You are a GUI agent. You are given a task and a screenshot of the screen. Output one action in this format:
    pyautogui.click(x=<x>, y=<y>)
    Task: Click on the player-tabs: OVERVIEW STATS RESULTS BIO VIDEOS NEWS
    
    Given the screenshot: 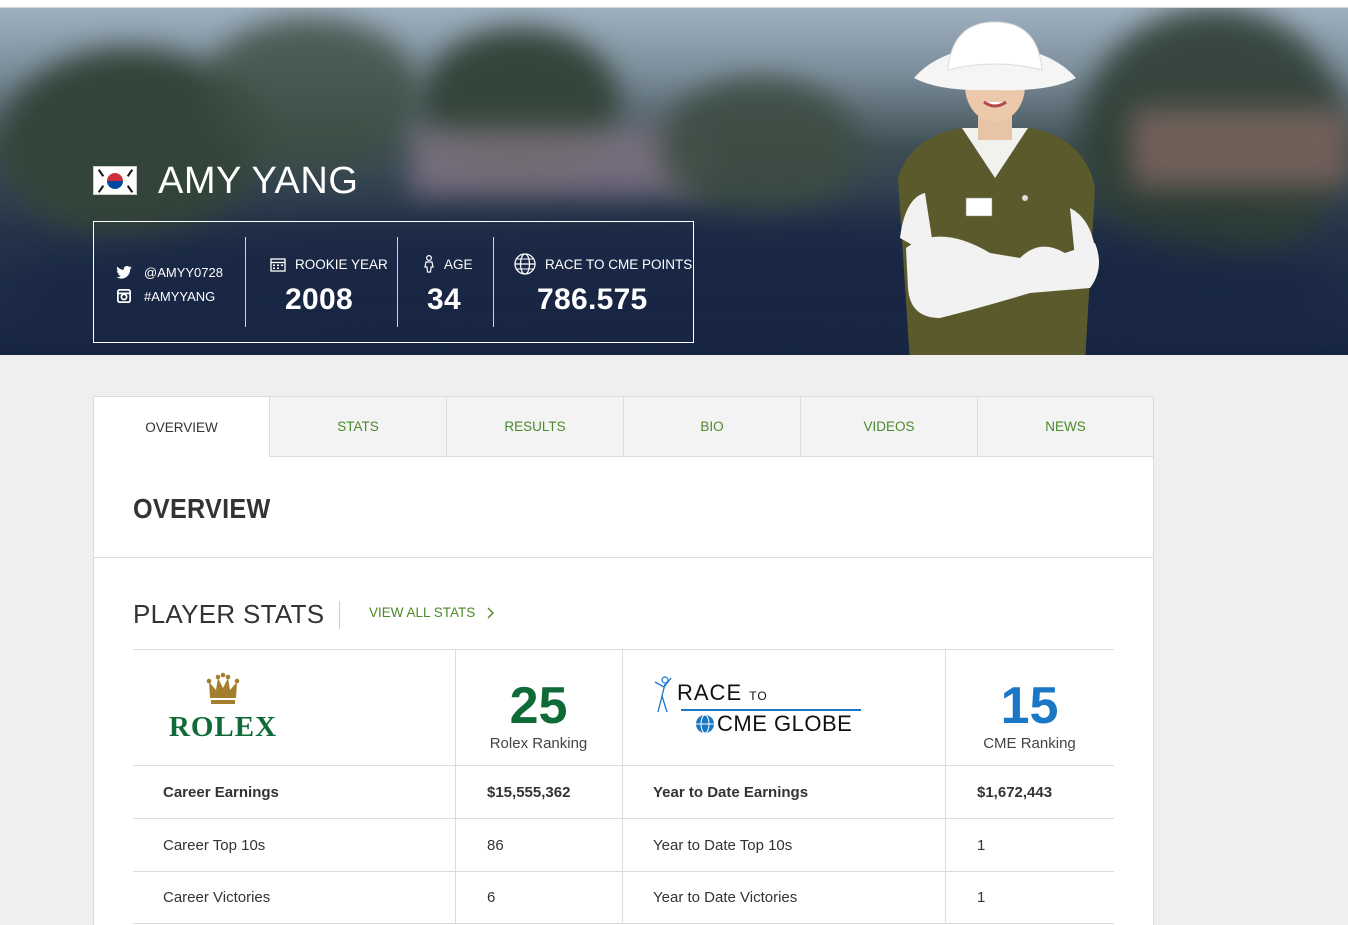 What is the action you would take?
    pyautogui.click(x=623, y=427)
    